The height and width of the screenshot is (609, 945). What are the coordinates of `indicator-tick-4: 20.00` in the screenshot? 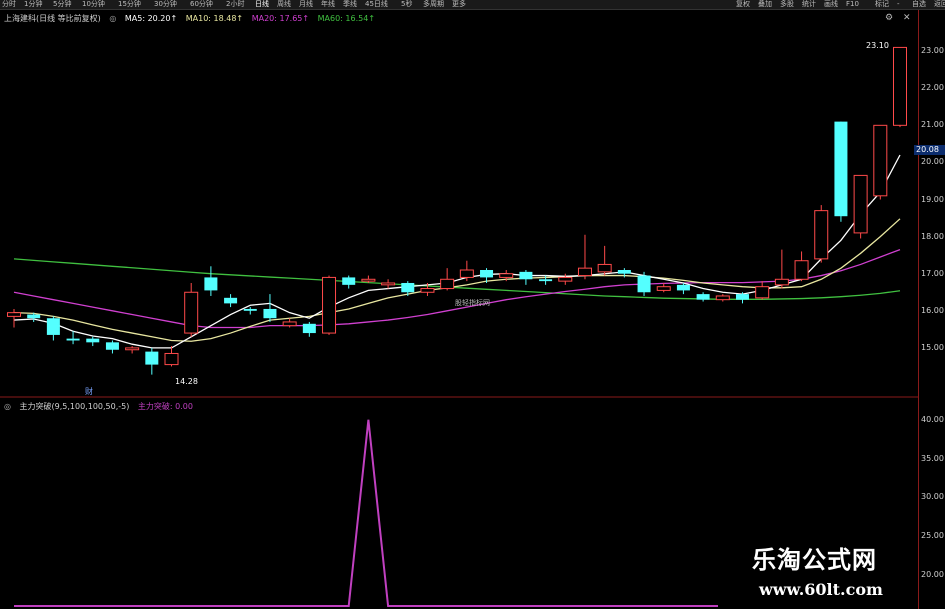 It's located at (932, 574).